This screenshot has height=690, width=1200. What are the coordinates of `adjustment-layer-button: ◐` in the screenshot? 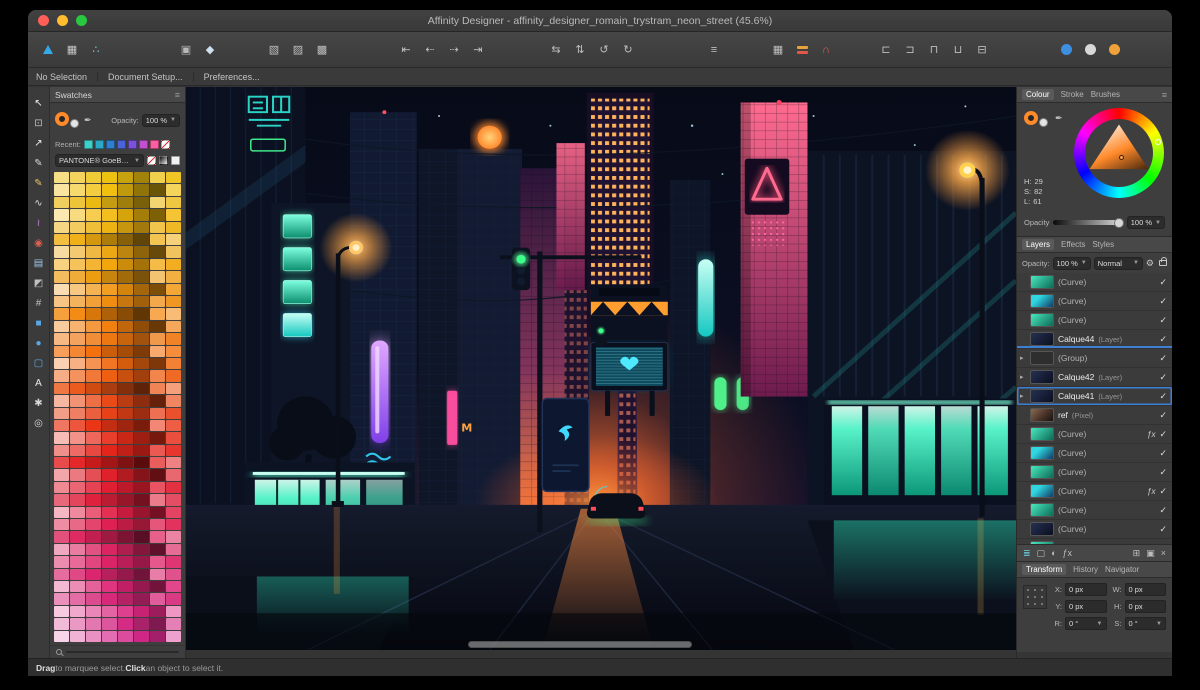 It's located at (1053, 553).